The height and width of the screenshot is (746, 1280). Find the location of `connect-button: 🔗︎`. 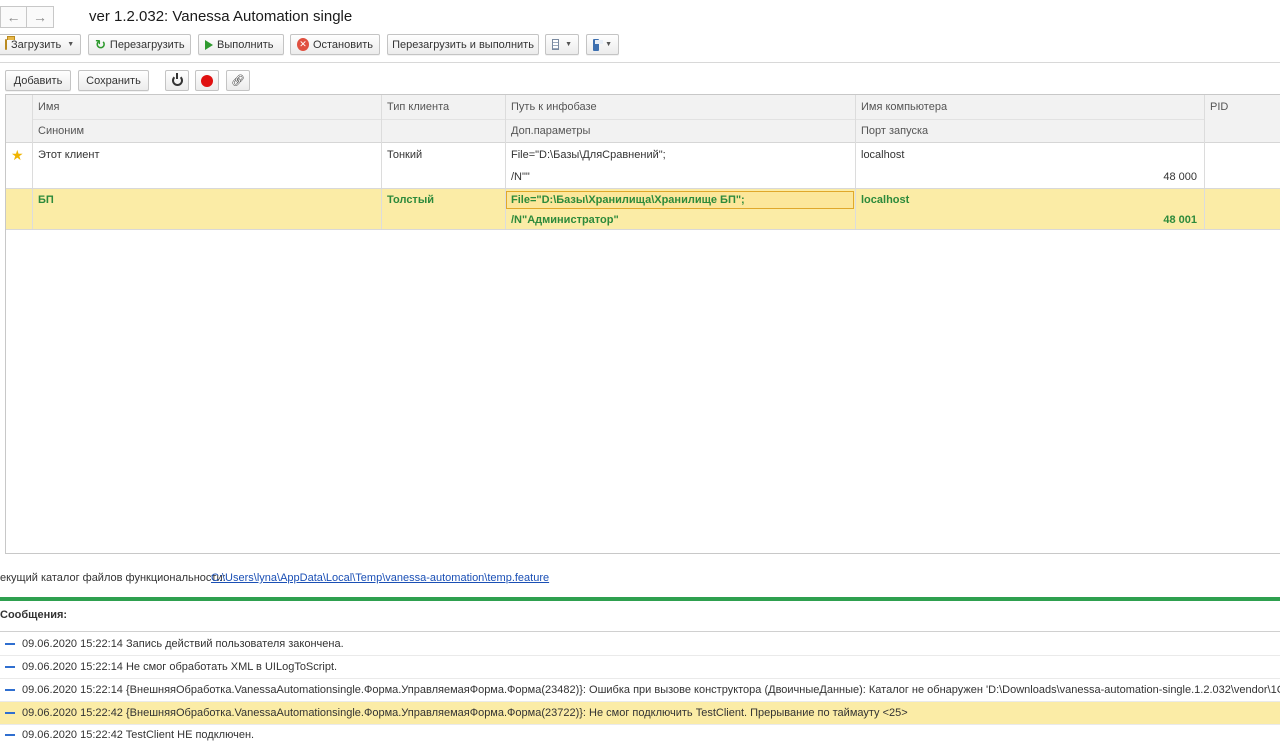

connect-button: 🔗︎ is located at coordinates (238, 80).